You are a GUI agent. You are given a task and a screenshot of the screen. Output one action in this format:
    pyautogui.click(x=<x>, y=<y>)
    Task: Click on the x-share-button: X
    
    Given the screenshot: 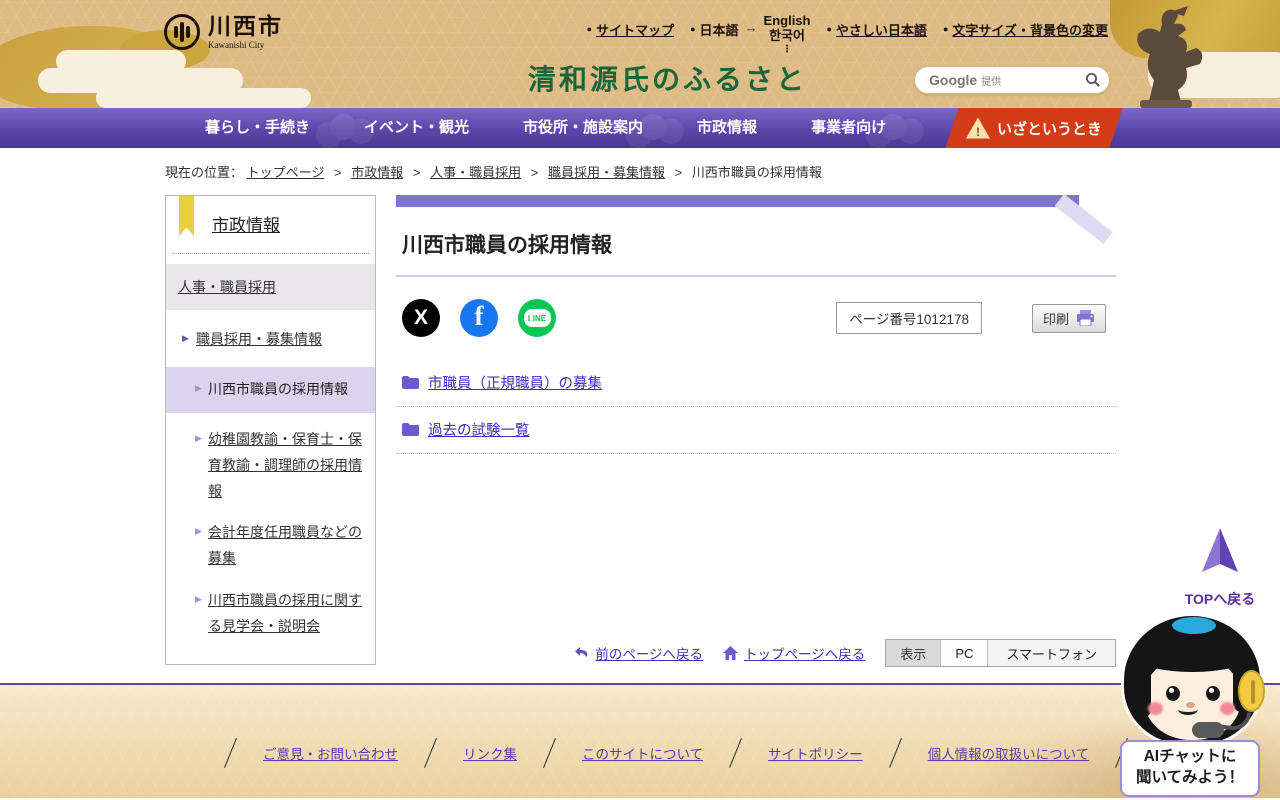 What is the action you would take?
    pyautogui.click(x=421, y=318)
    